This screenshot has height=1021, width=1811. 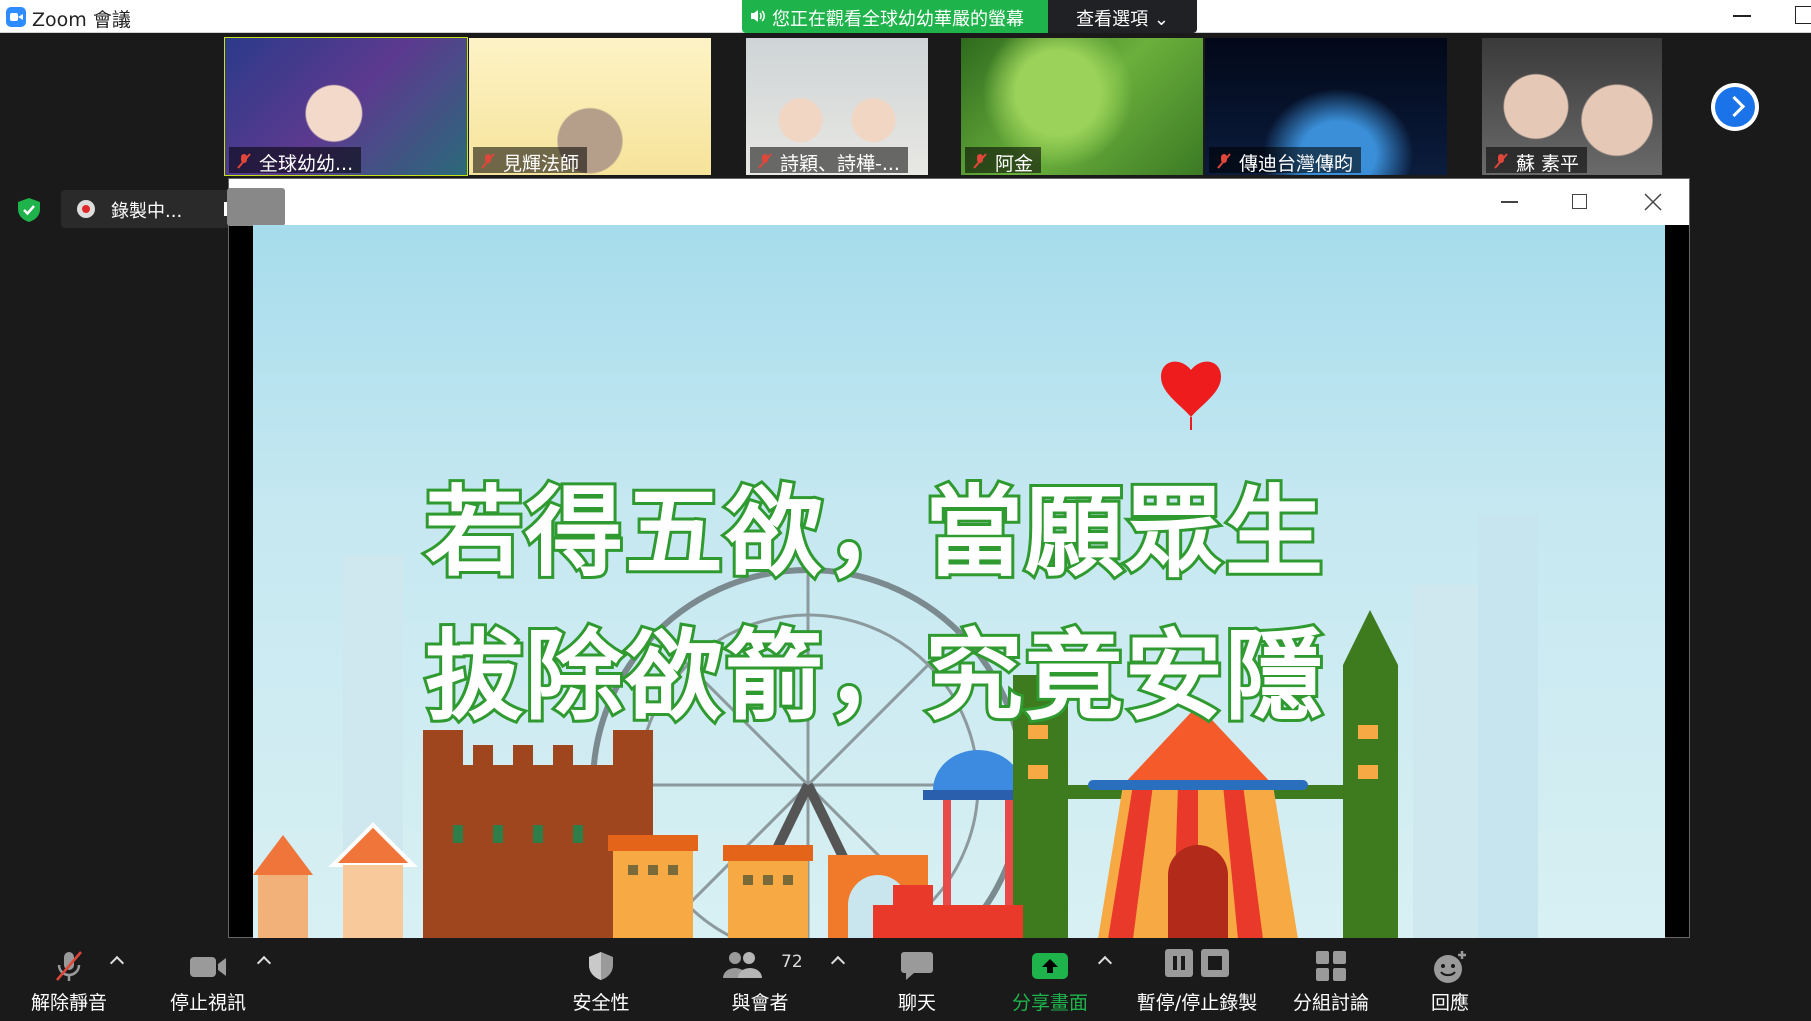 What do you see at coordinates (29, 210) in the screenshot?
I see `encryption-shield-icon` at bounding box center [29, 210].